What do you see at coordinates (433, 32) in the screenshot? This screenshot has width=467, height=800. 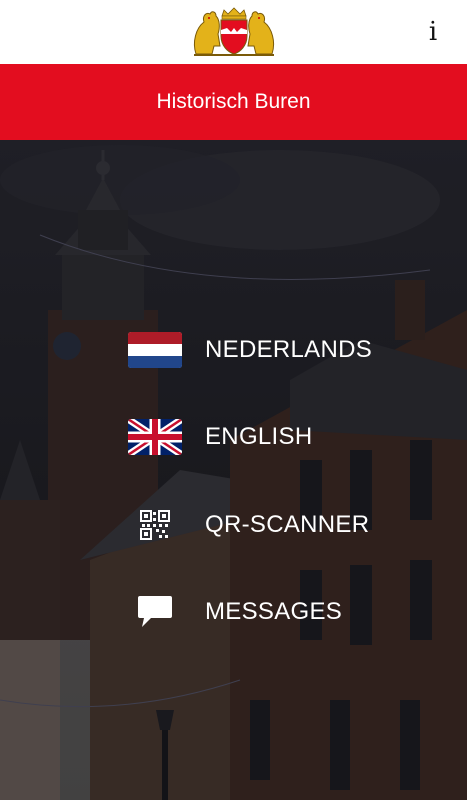 I see `info-button: i` at bounding box center [433, 32].